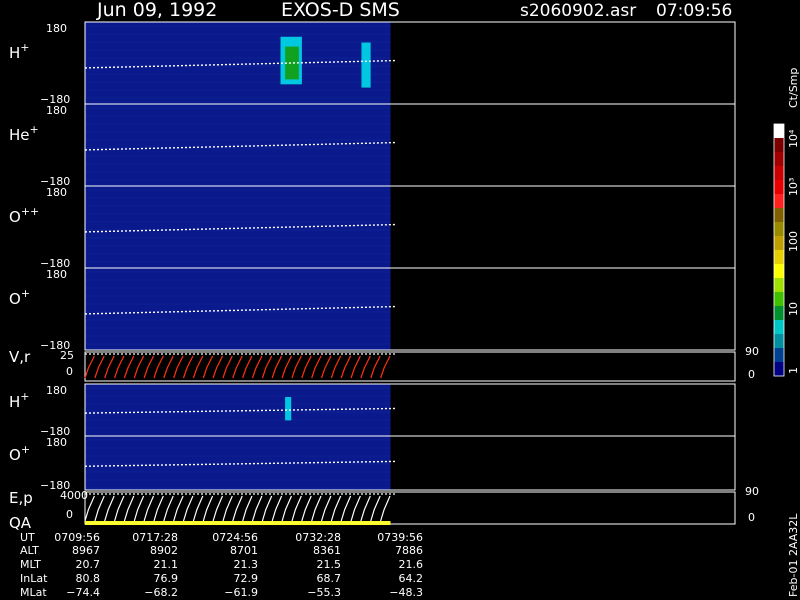 This screenshot has width=800, height=600. What do you see at coordinates (14, 53) in the screenshot?
I see `h_plus-label-text: H` at bounding box center [14, 53].